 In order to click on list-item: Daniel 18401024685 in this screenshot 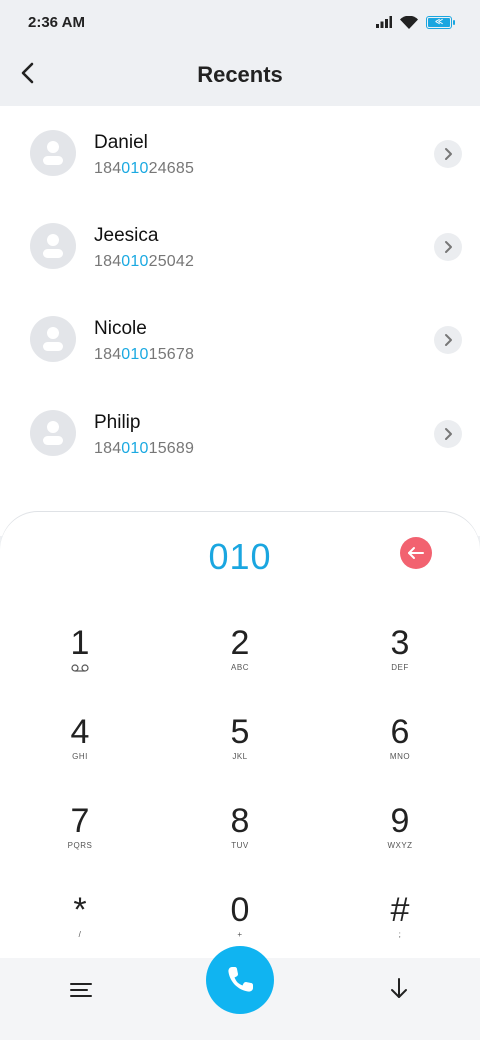, I will do `click(240, 152)`.